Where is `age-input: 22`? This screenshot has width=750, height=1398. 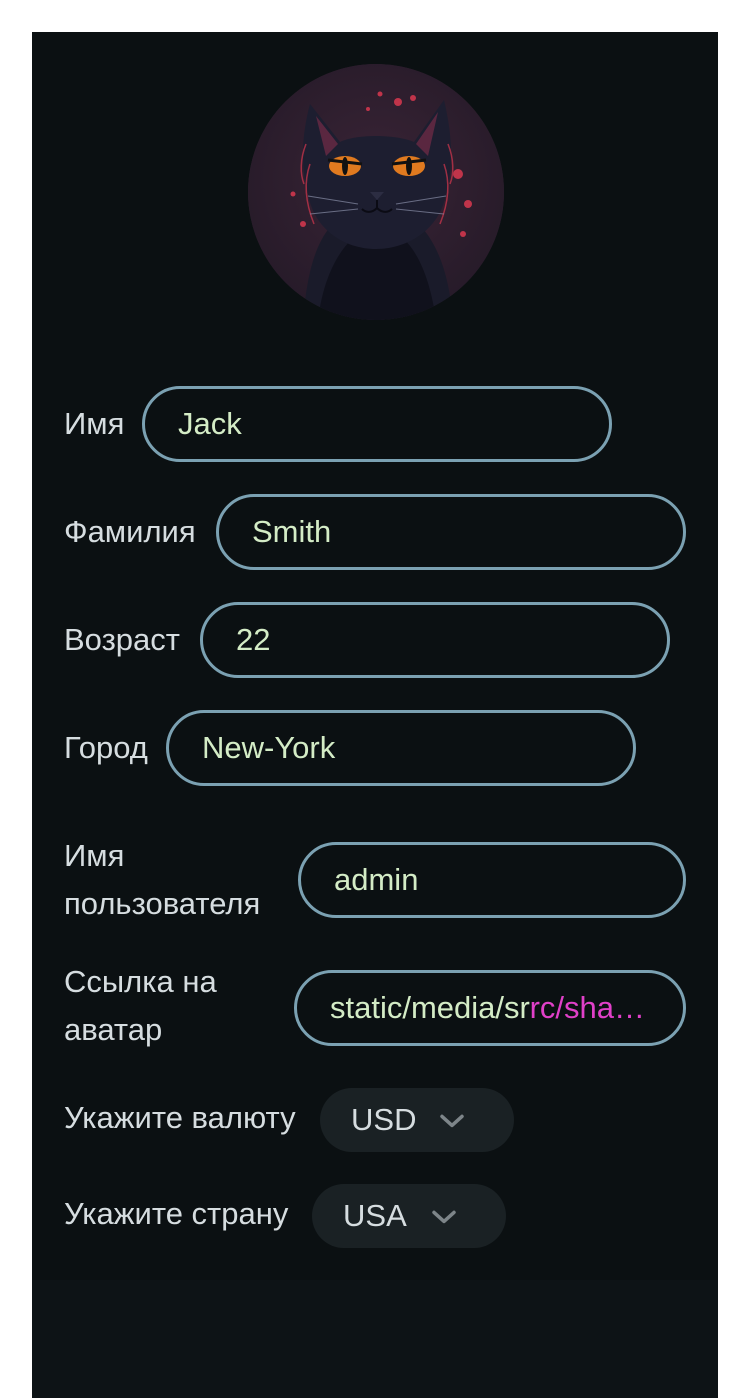
age-input: 22 is located at coordinates (435, 640).